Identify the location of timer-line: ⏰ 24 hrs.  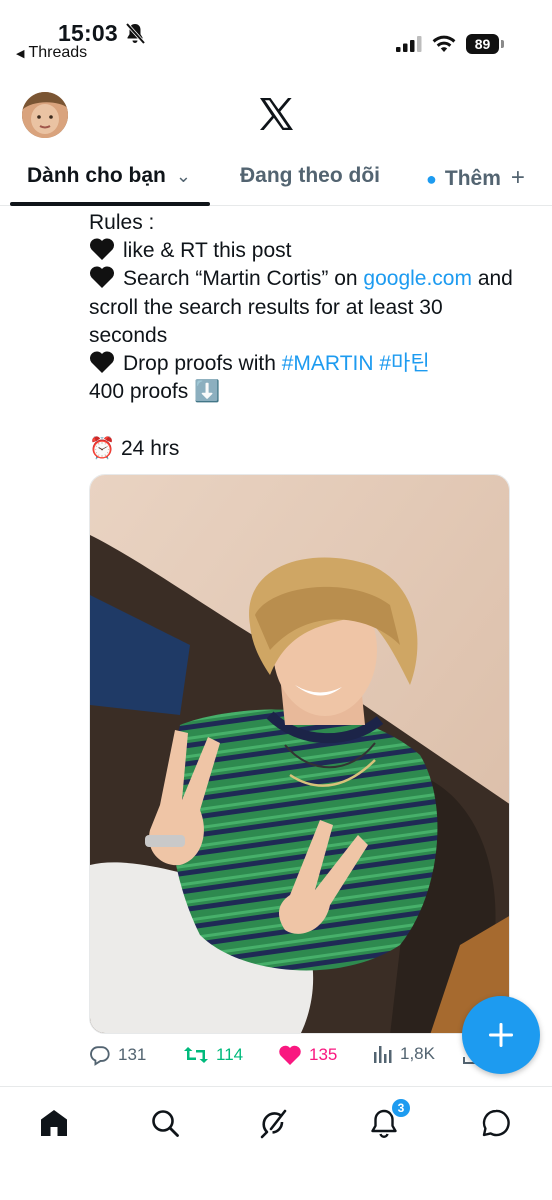
(319, 449).